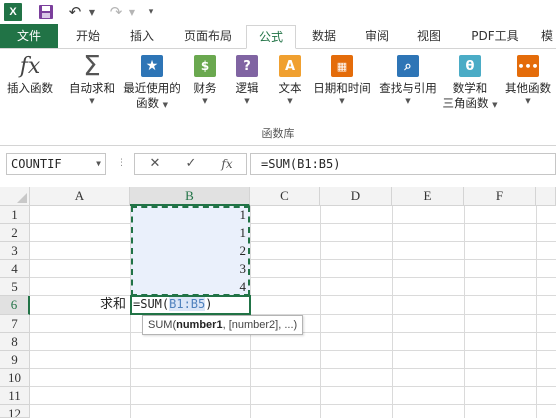 The height and width of the screenshot is (418, 556). I want to click on formula-controls: ✕ ✓ fx, so click(190, 164).